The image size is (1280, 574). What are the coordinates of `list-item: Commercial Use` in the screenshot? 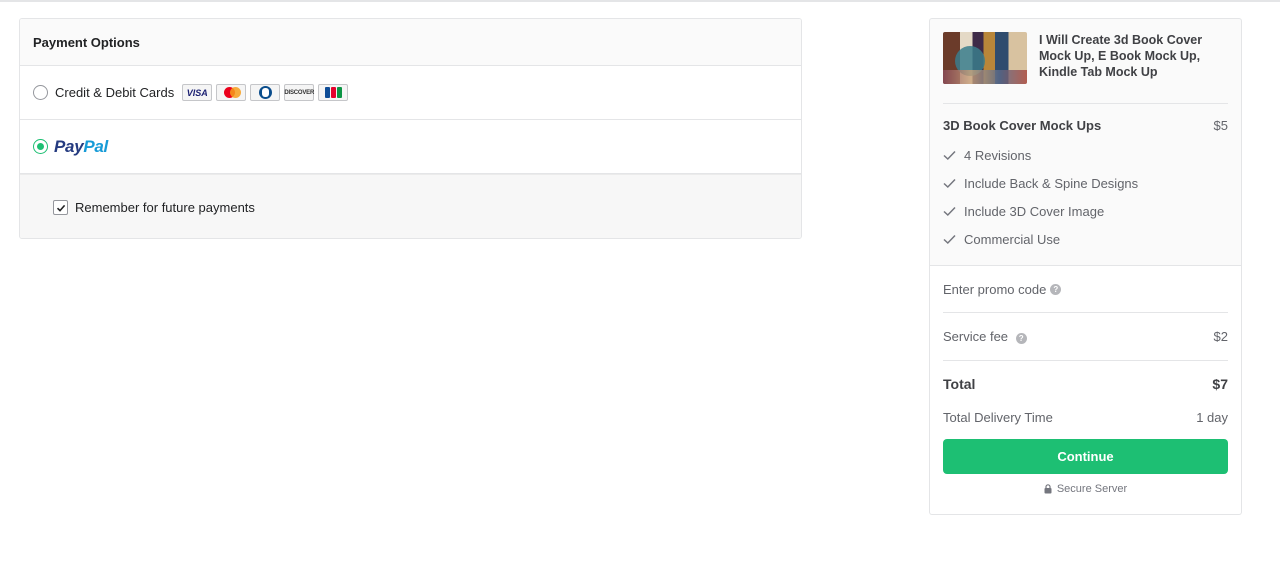 It's located at (1085, 239).